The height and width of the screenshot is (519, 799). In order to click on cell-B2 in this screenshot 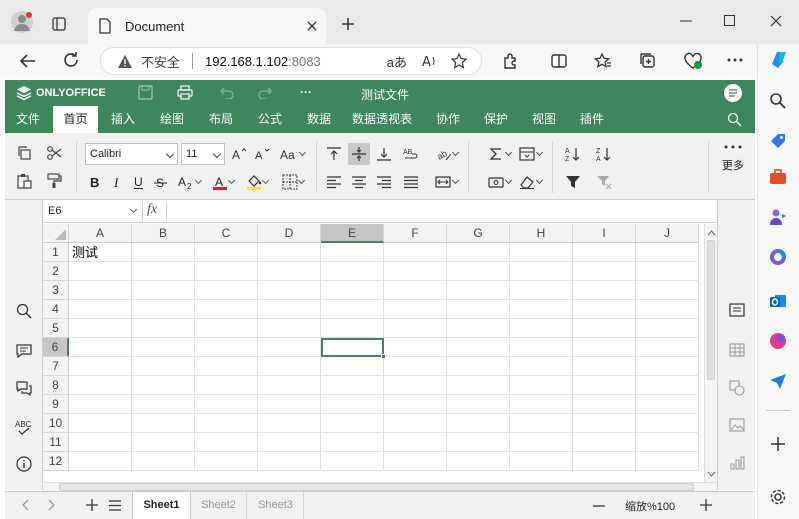, I will do `click(163, 271)`.